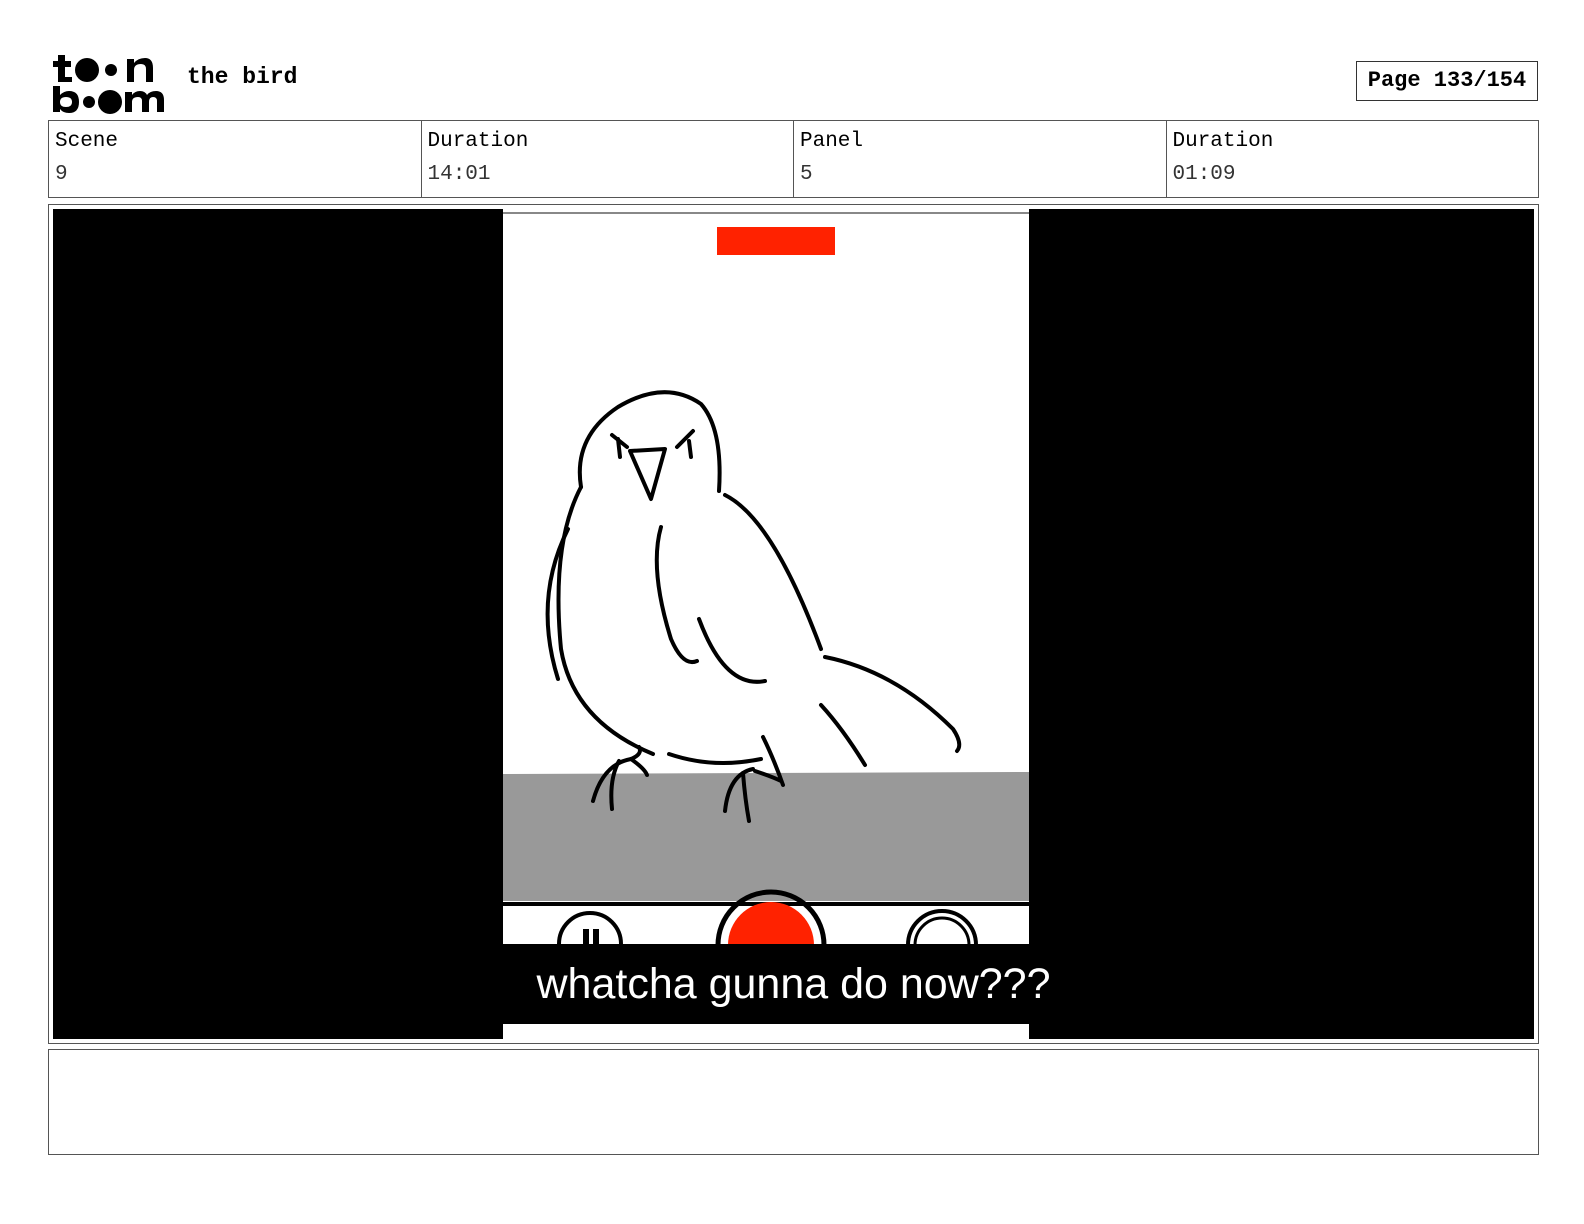 The image size is (1584, 1224). I want to click on panel-label: Panel, so click(832, 141).